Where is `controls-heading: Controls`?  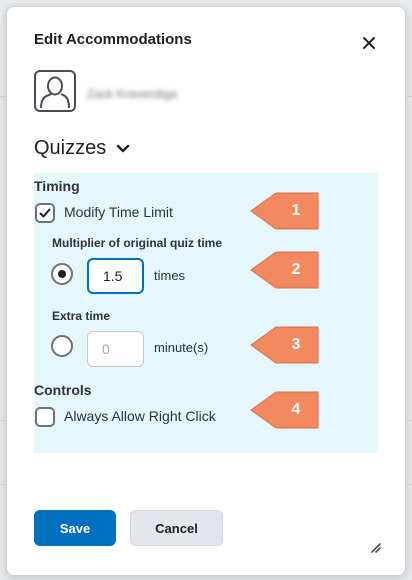 controls-heading: Controls is located at coordinates (63, 390).